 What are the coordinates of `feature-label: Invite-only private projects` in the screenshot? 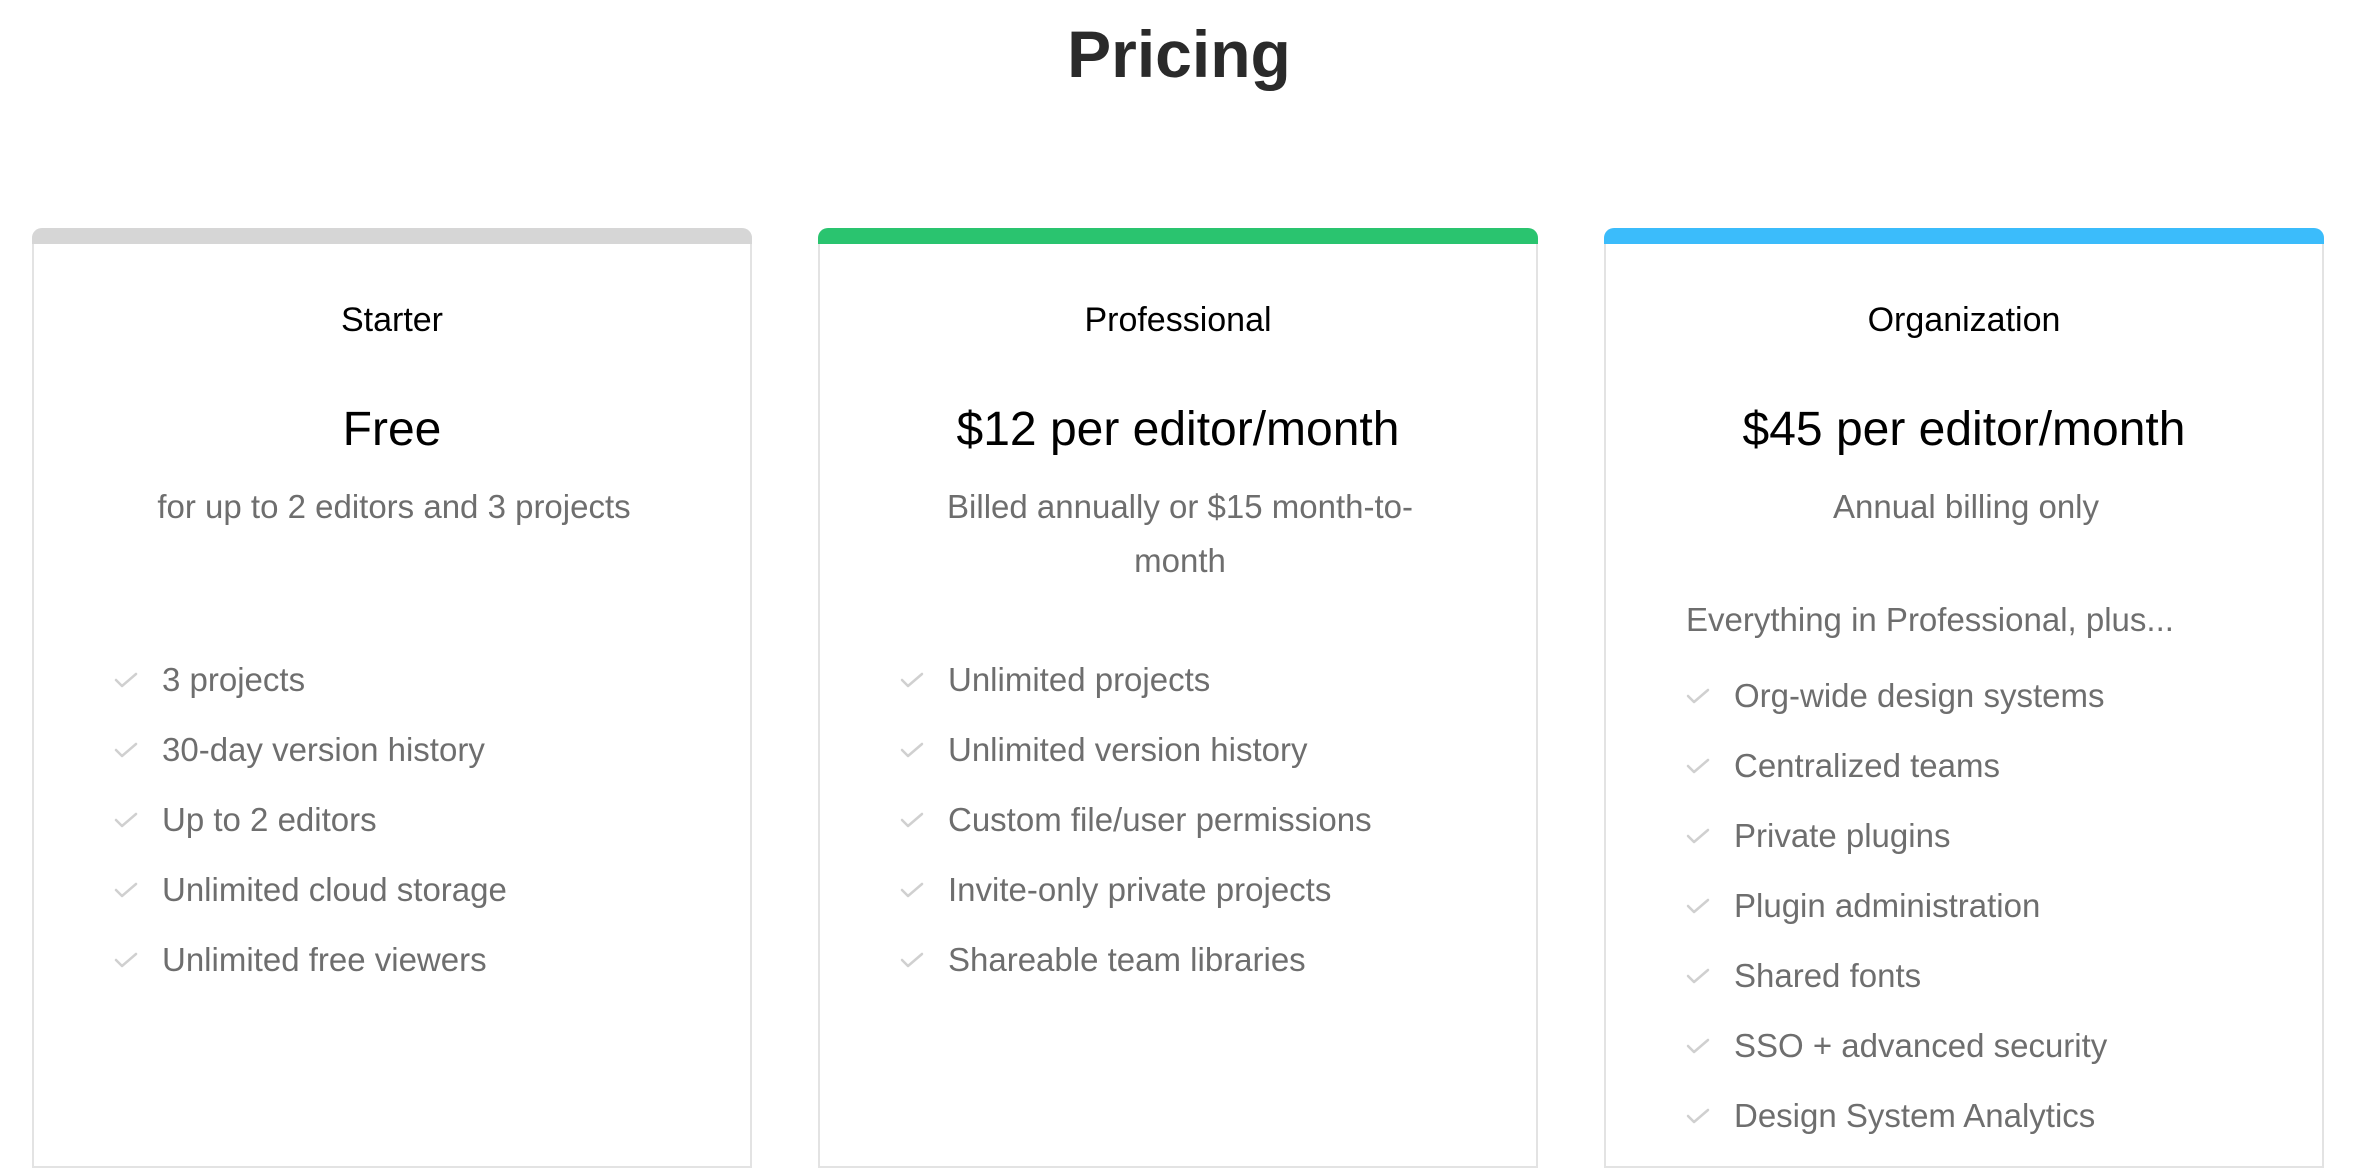 It's located at (1140, 889).